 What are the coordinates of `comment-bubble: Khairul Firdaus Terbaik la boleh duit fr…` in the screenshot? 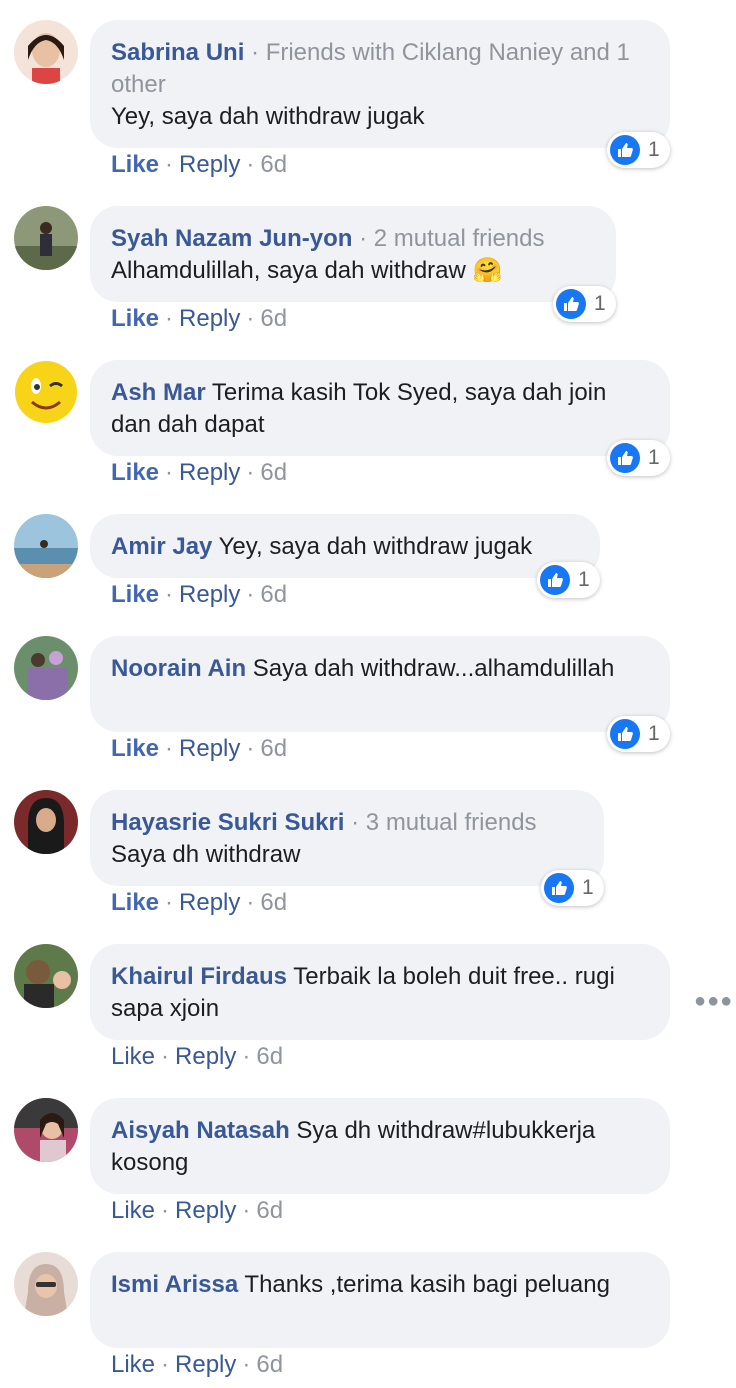 It's located at (380, 992).